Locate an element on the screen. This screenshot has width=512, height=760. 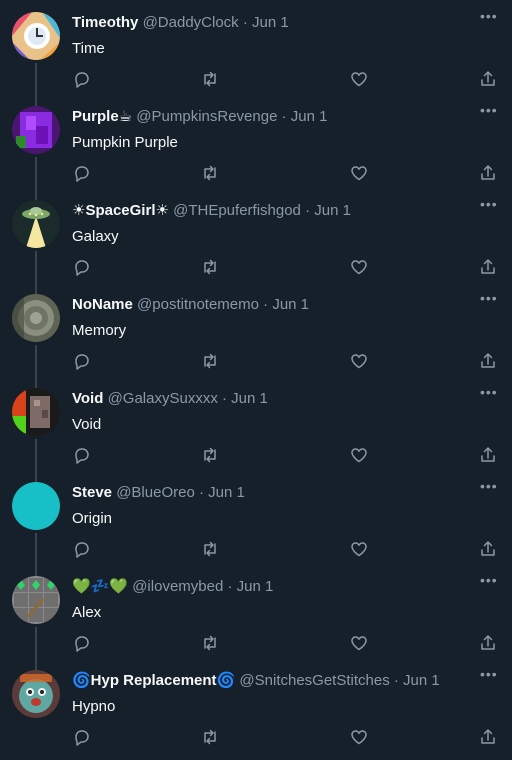
tweet: Steve @BlueOreo · Jun 1 ••• Origin is located at coordinates (256, 525).